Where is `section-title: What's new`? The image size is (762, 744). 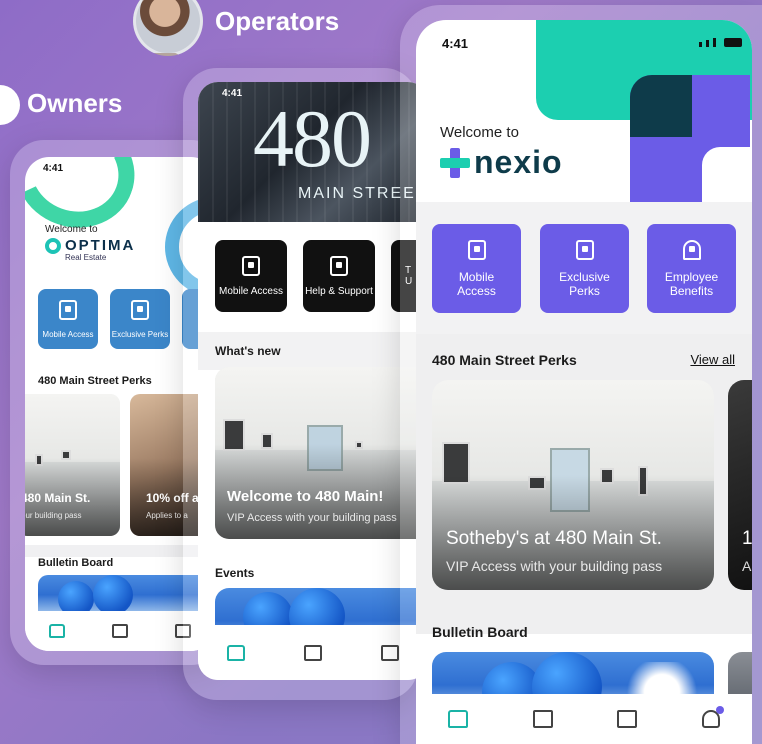 section-title: What's new is located at coordinates (248, 351).